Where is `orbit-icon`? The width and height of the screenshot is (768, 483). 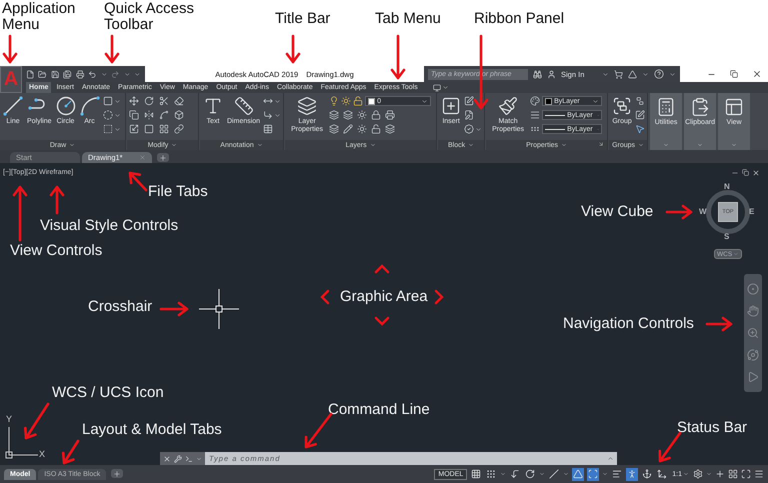
orbit-icon is located at coordinates (753, 355).